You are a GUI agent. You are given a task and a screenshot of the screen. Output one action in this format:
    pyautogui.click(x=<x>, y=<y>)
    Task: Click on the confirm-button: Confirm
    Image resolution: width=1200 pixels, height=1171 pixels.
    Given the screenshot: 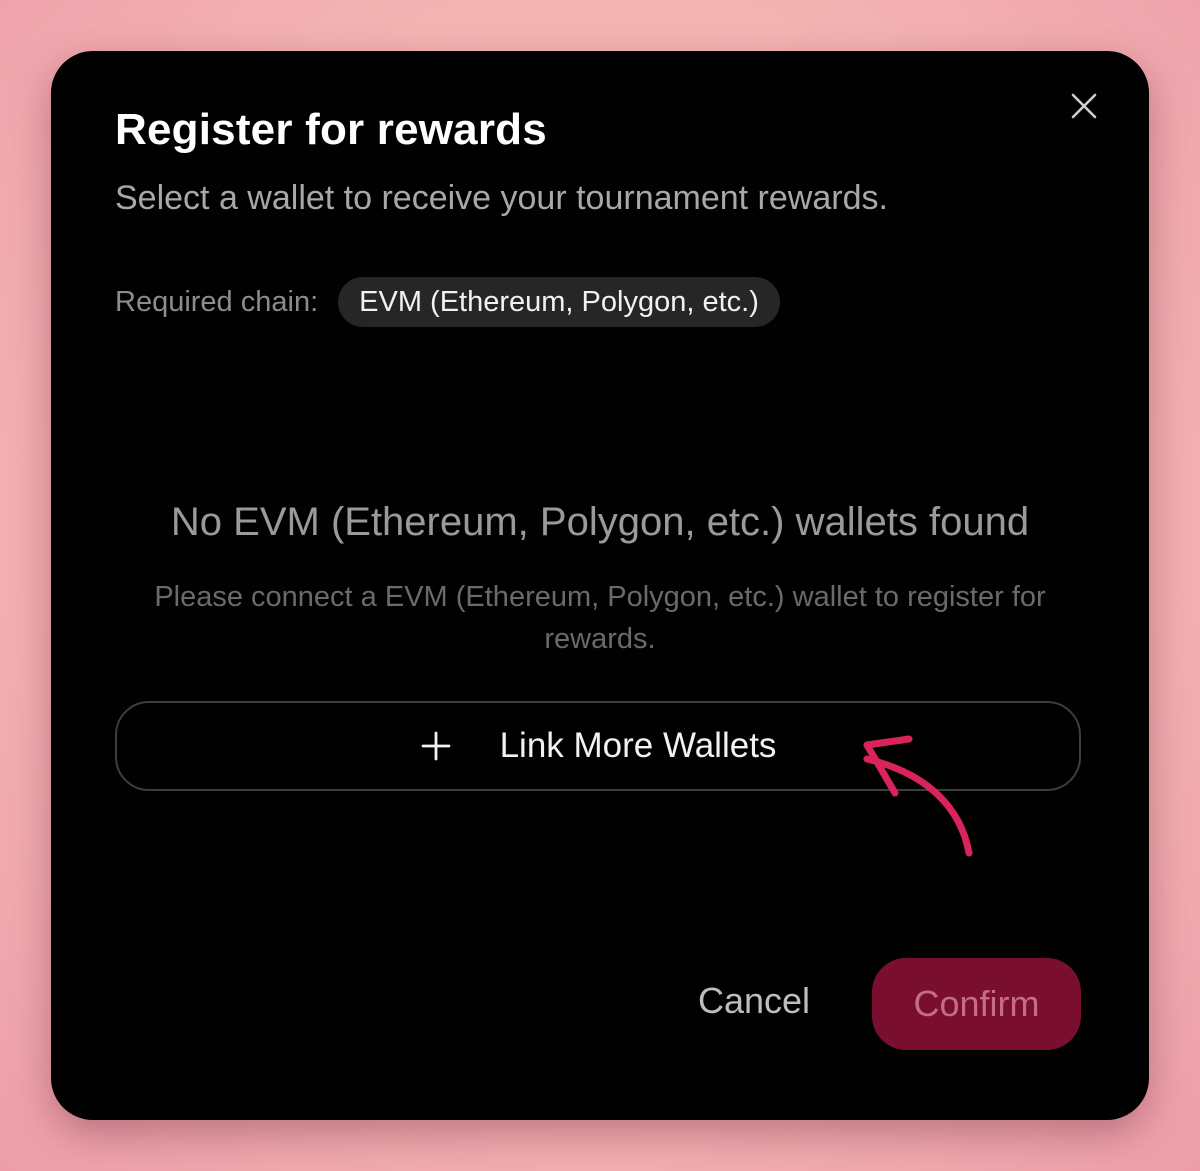 What is the action you would take?
    pyautogui.click(x=976, y=1004)
    